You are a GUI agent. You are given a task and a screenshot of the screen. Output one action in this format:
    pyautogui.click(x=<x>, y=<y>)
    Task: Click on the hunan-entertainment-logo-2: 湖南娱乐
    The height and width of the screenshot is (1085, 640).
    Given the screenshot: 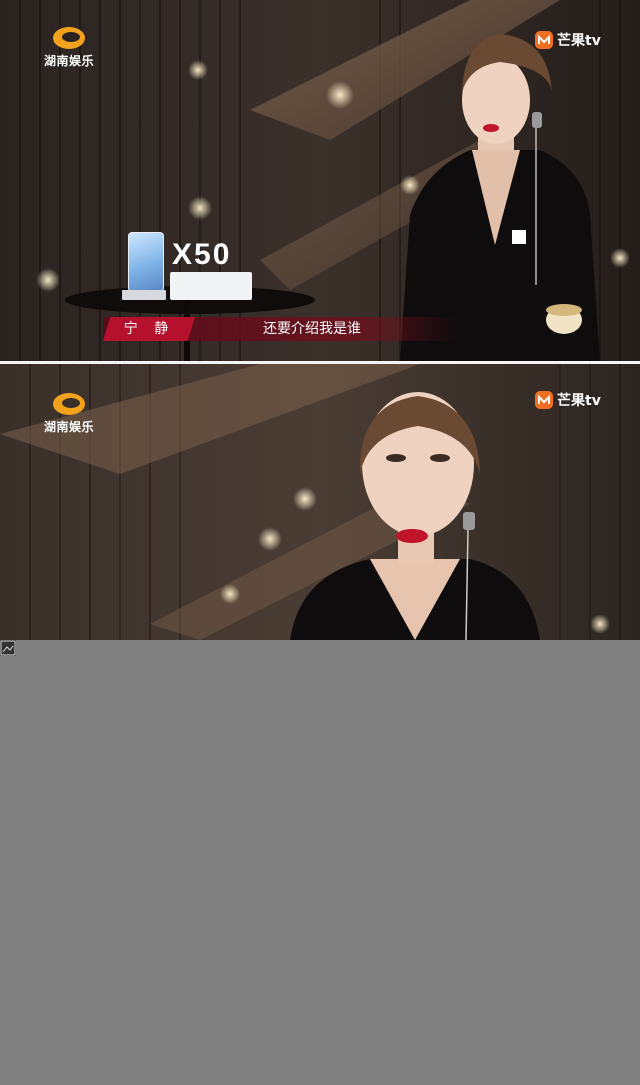 What is the action you would take?
    pyautogui.click(x=69, y=413)
    